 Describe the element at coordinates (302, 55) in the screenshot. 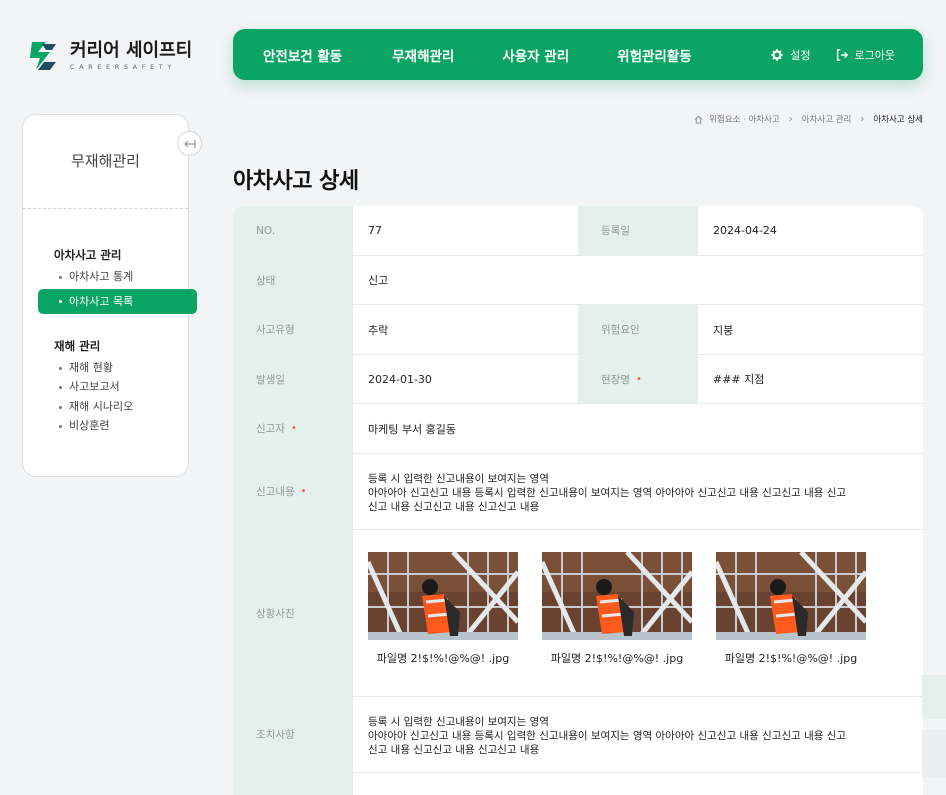

I see `nav-item-safety: 안전보건 활동` at that location.